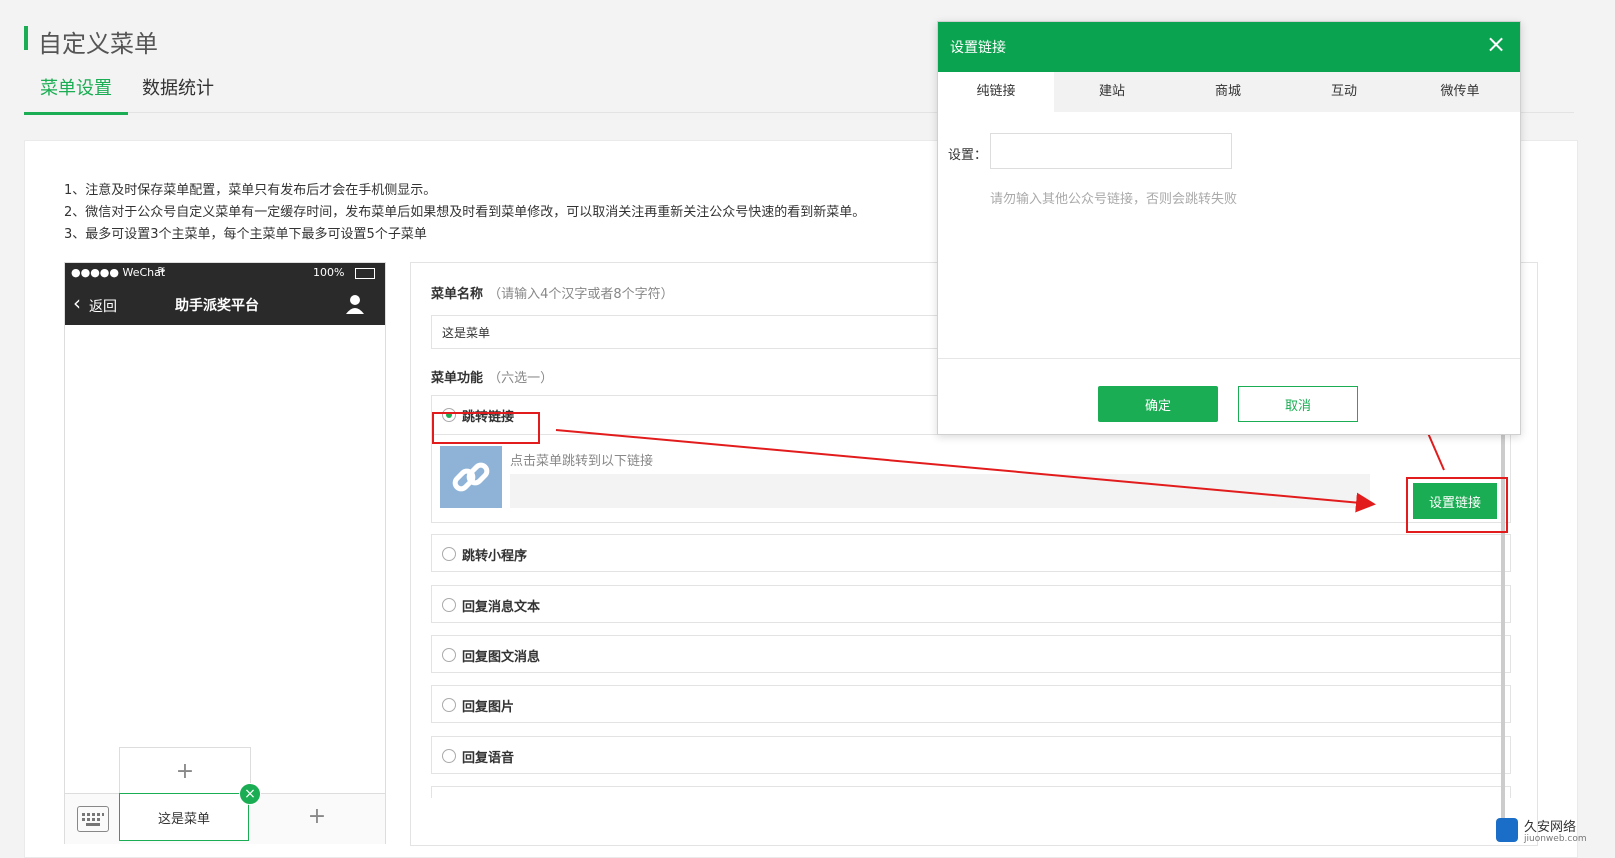 This screenshot has height=858, width=1615. I want to click on tab-menu-settings: 菜单设置, so click(76, 92).